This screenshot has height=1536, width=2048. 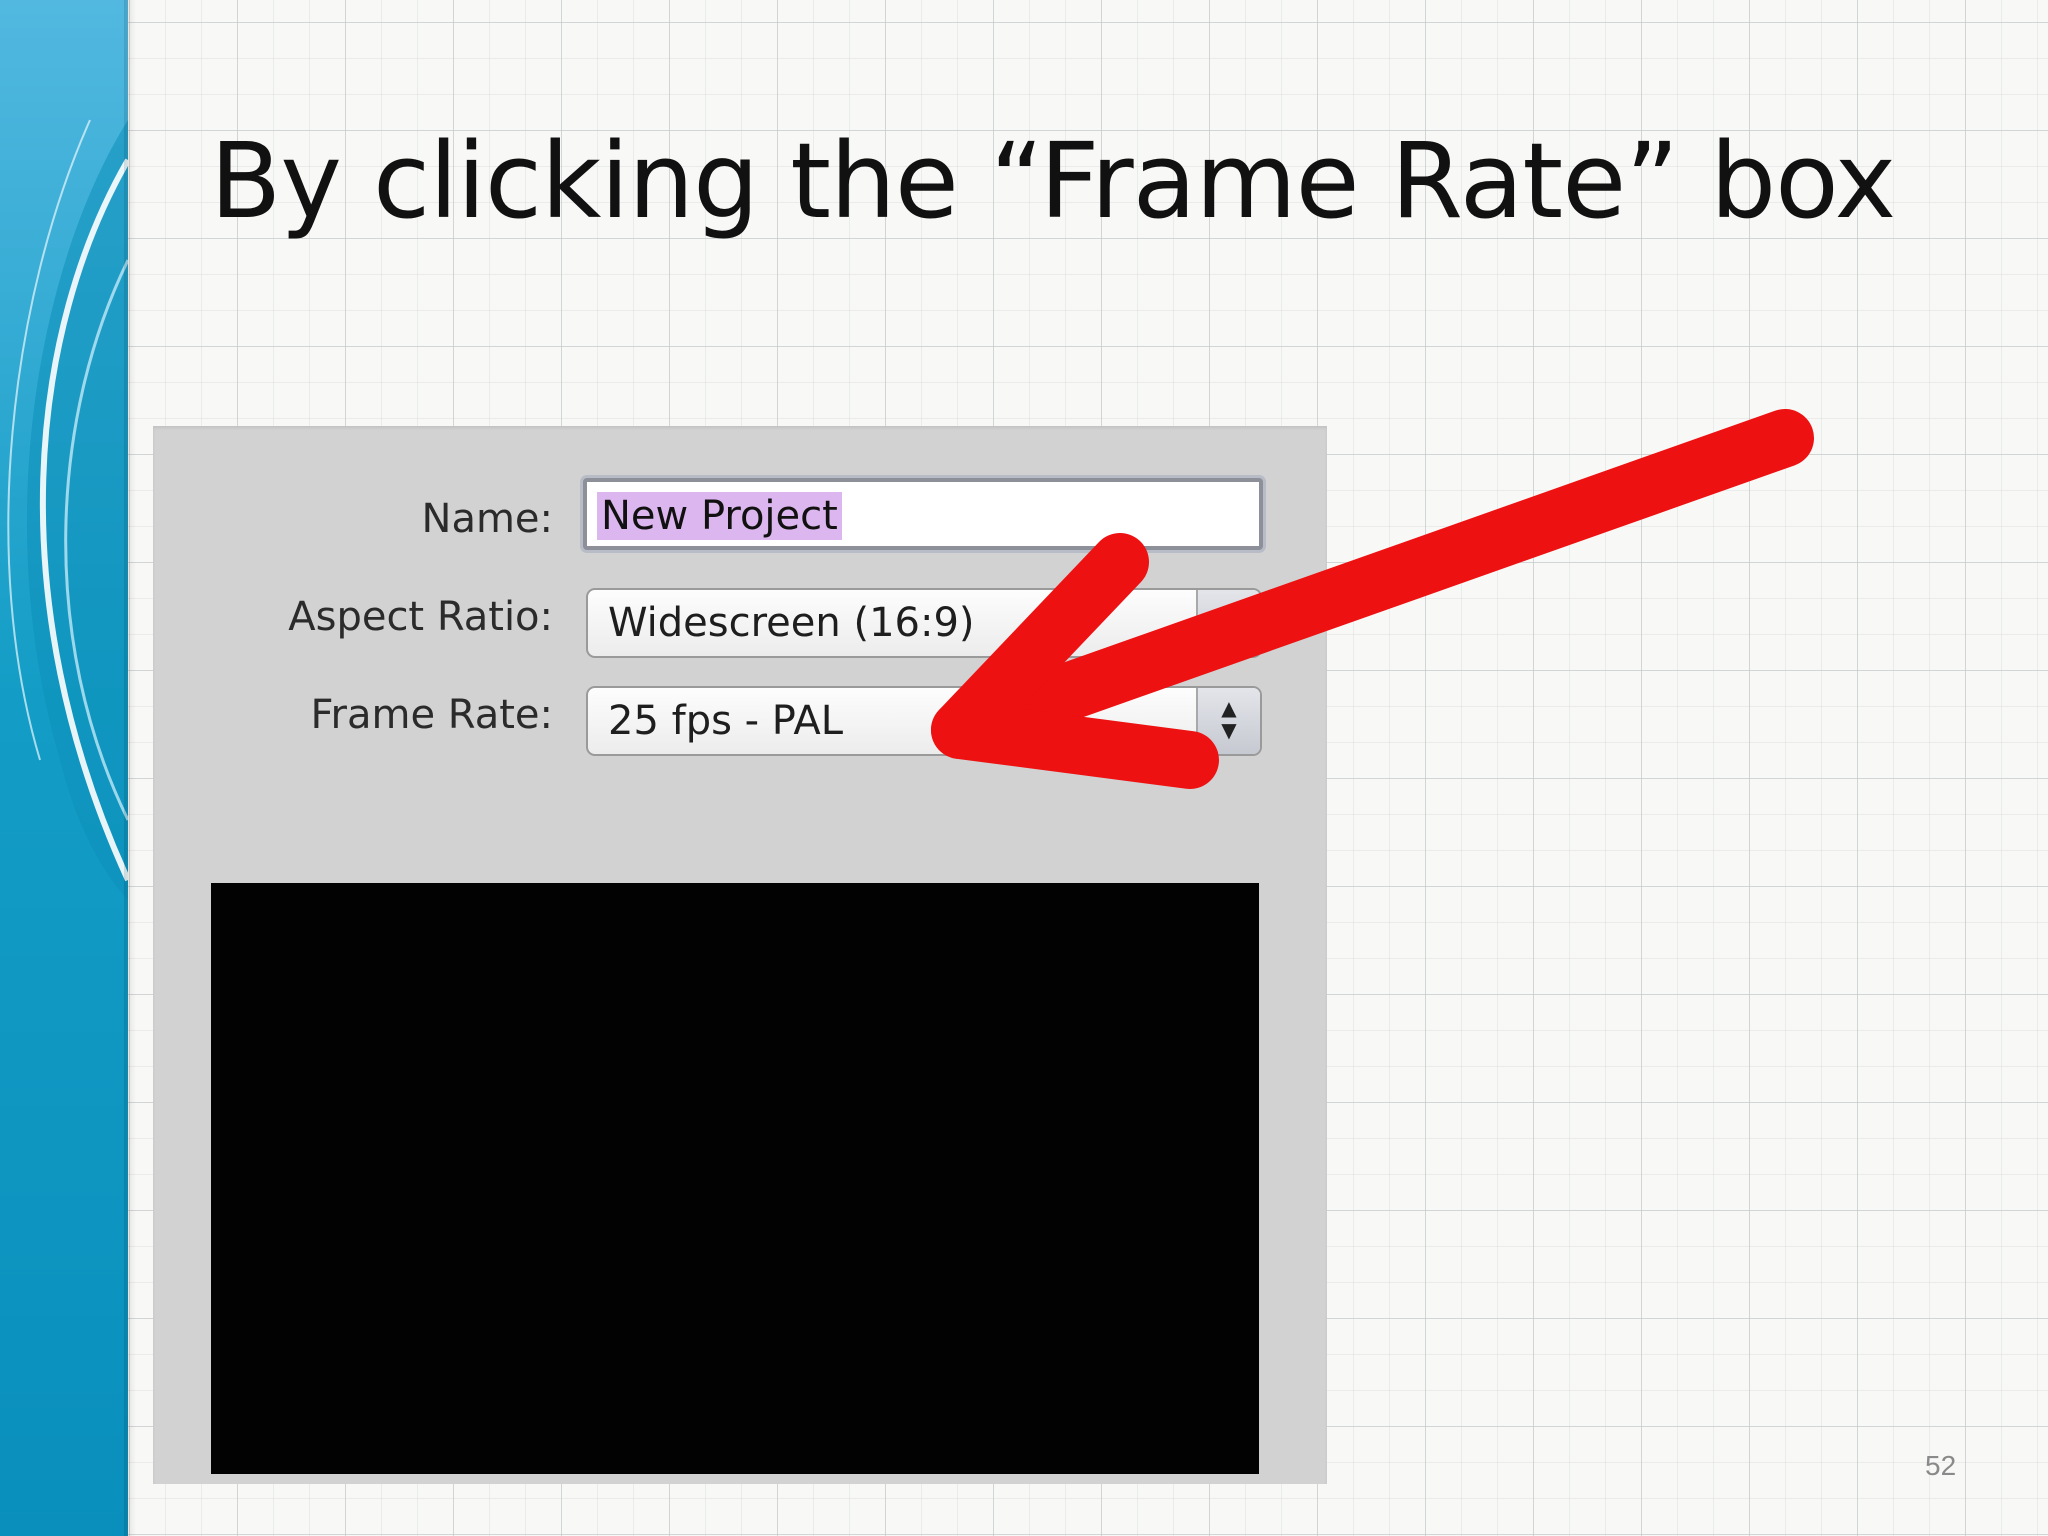 I want to click on frame-rate-stepper: ▲ ▼, so click(x=1228, y=721).